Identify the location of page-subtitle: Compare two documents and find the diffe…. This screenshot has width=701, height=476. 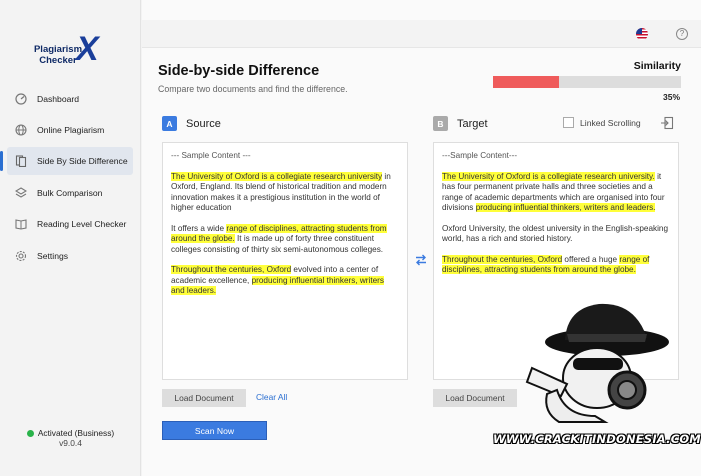
(253, 89).